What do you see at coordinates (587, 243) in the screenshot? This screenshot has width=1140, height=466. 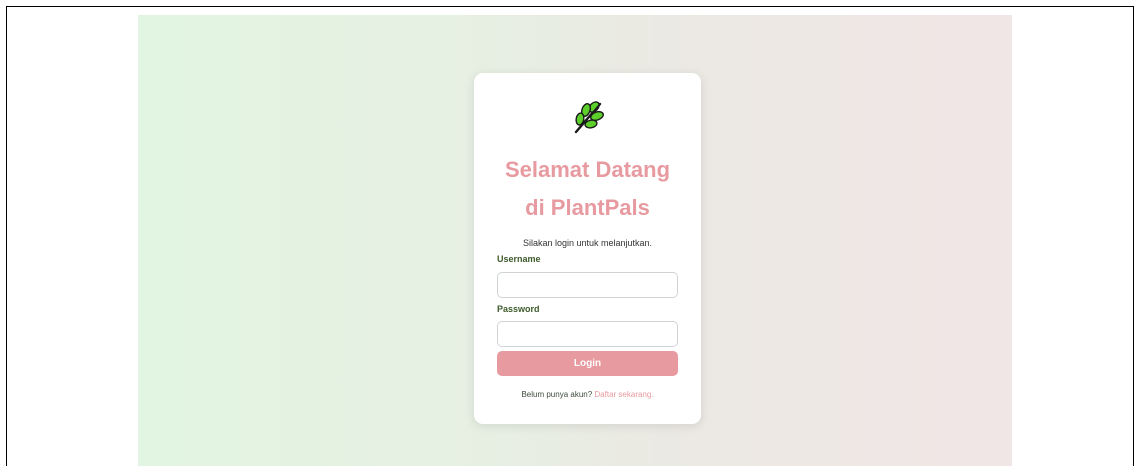 I see `login-subtitle: Silakan login untuk melanjutkan.` at bounding box center [587, 243].